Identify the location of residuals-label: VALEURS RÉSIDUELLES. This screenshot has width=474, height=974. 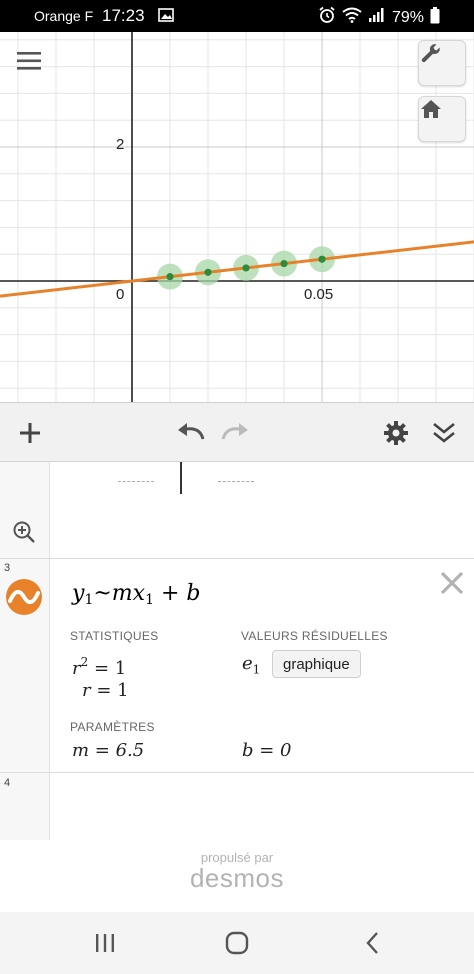
(314, 636).